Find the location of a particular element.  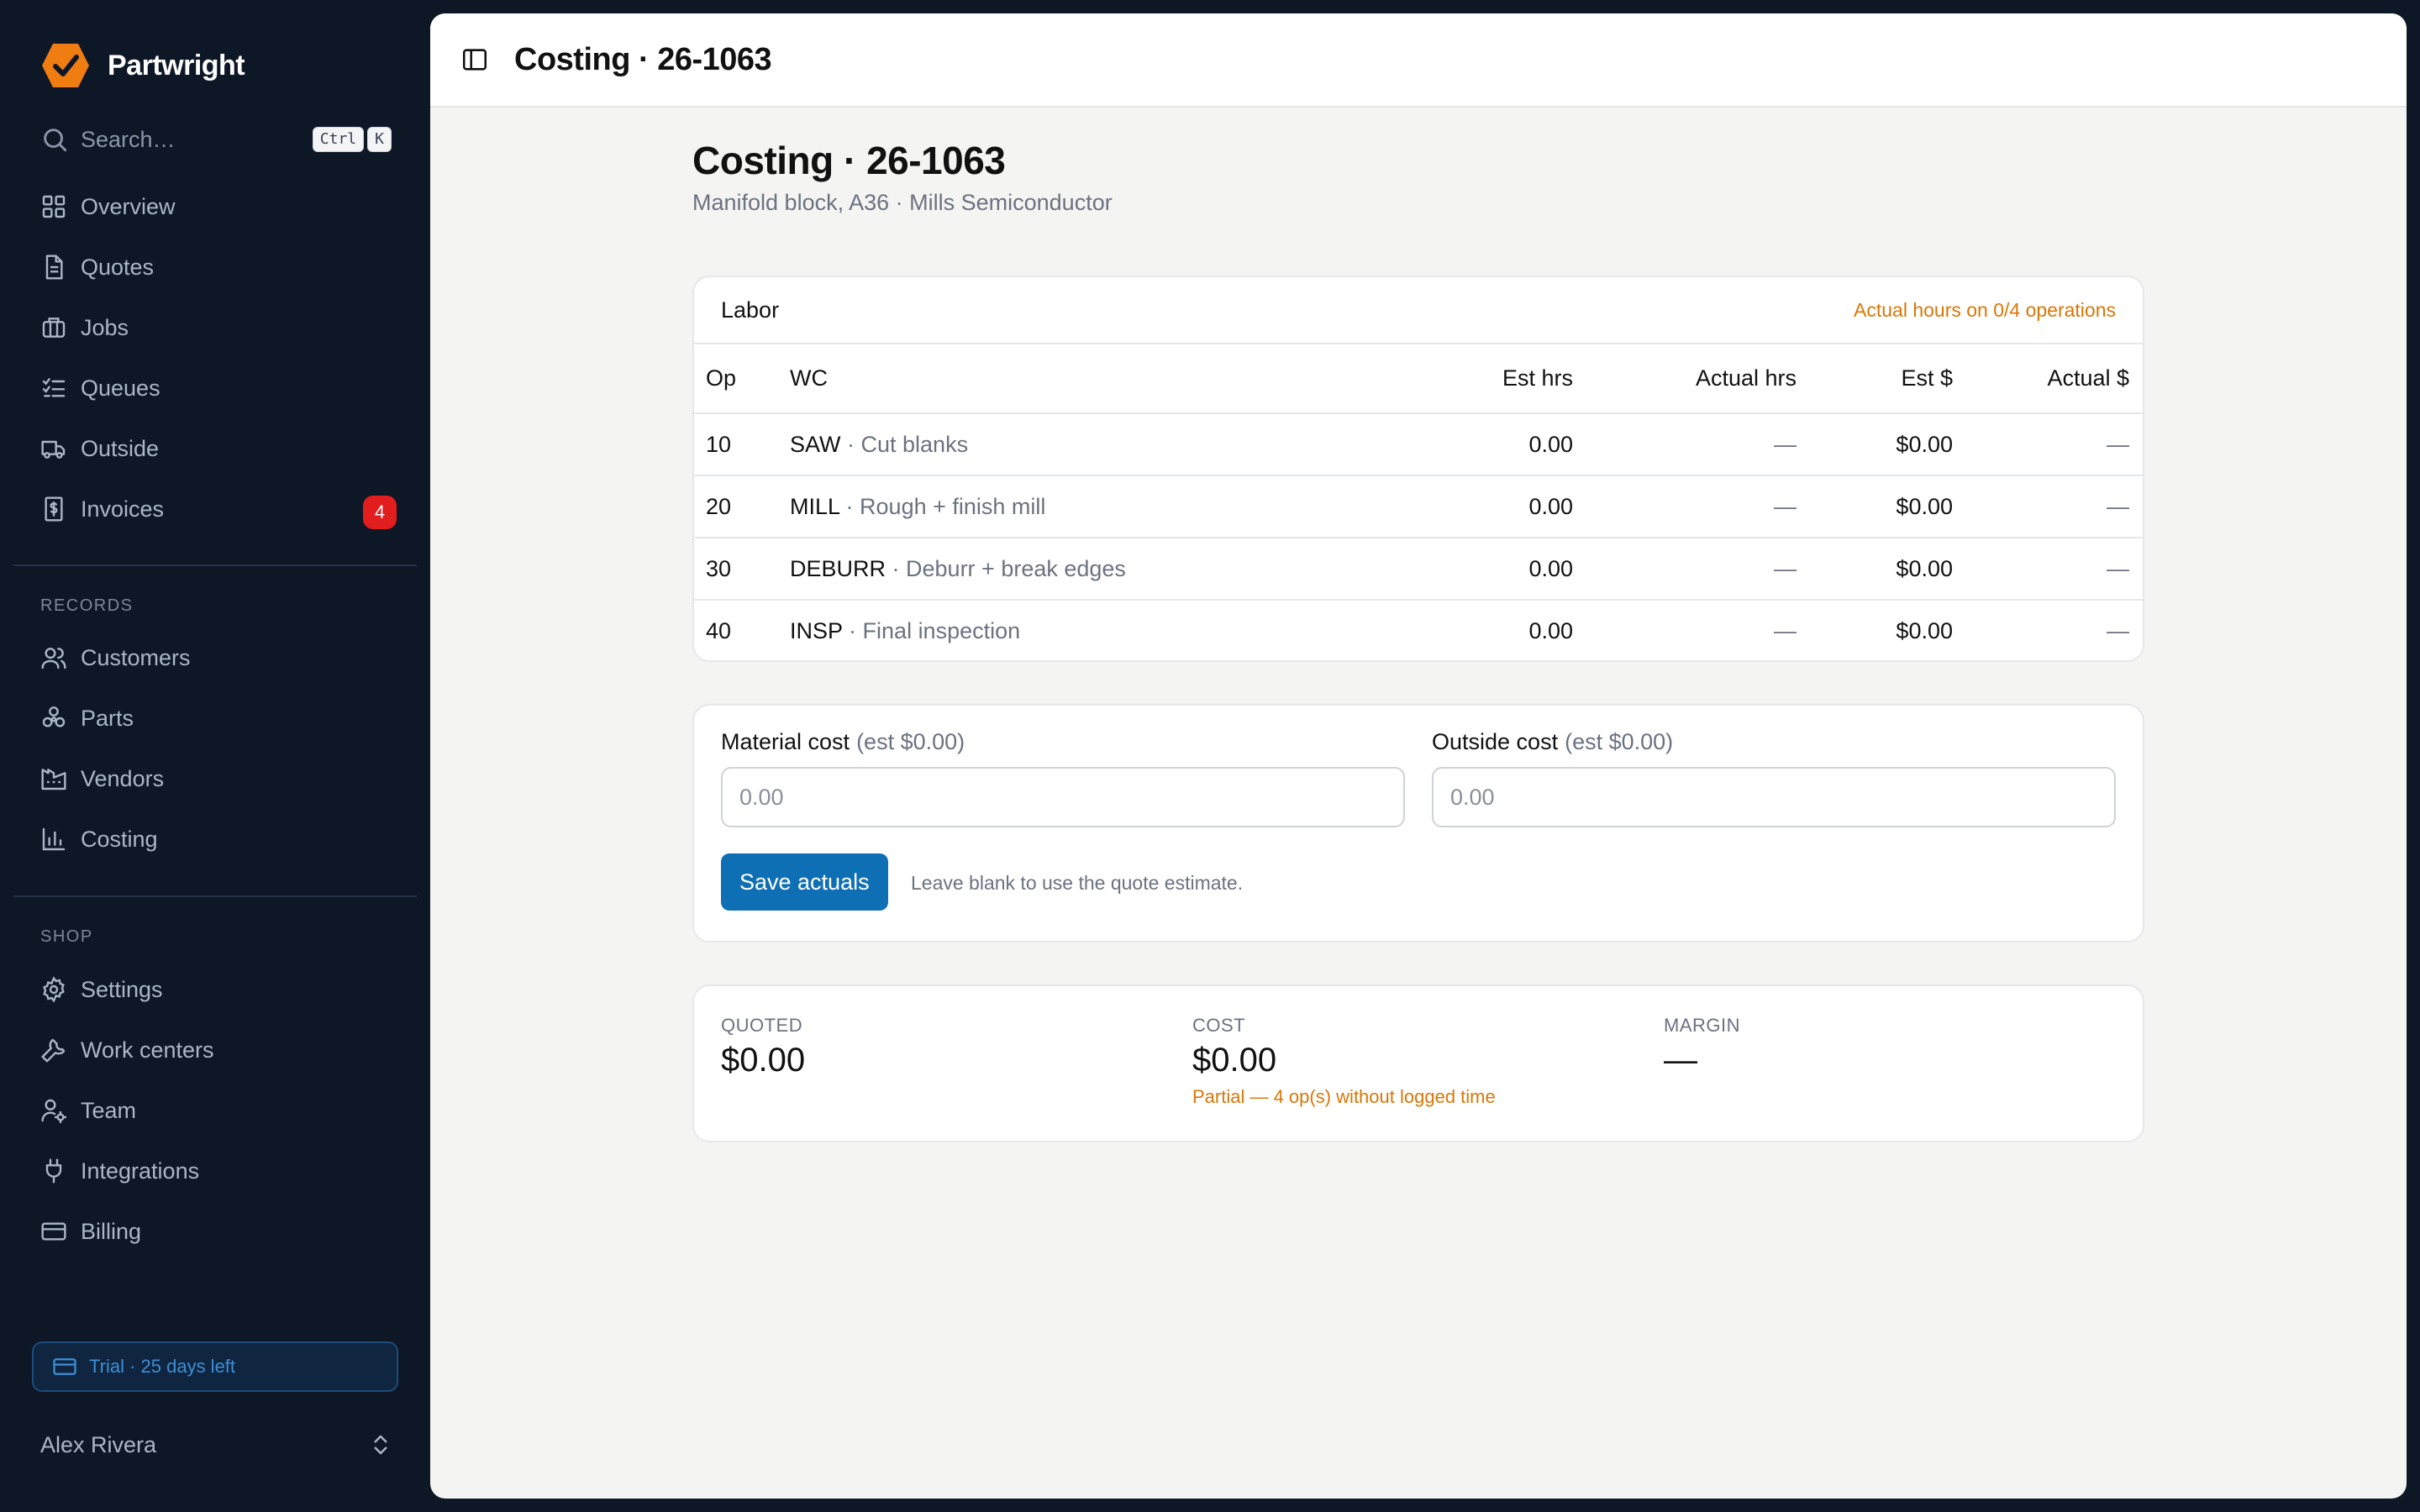

sidebar-item-label: Customers is located at coordinates (136, 657).